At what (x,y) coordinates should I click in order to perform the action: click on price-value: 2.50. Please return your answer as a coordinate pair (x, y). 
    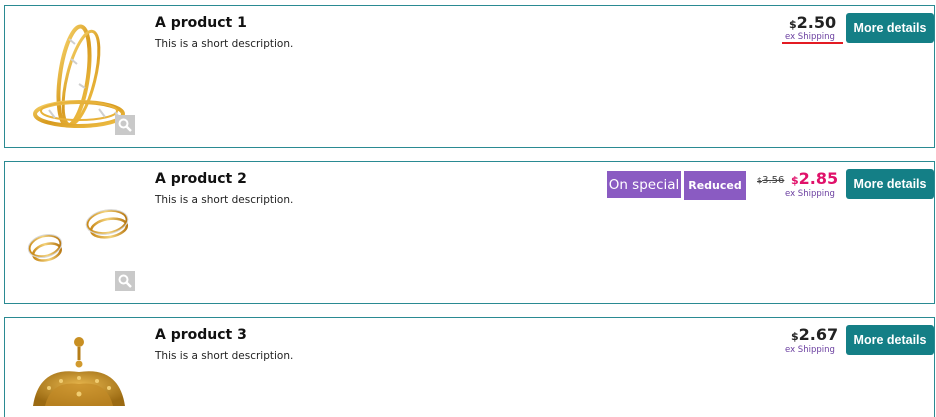
    Looking at the image, I should click on (816, 22).